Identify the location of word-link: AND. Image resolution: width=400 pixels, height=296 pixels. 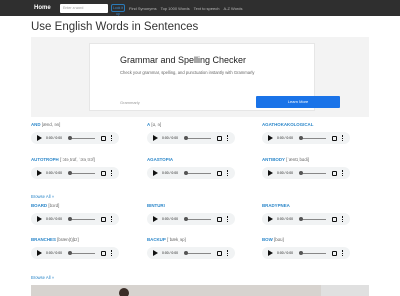
(36, 124).